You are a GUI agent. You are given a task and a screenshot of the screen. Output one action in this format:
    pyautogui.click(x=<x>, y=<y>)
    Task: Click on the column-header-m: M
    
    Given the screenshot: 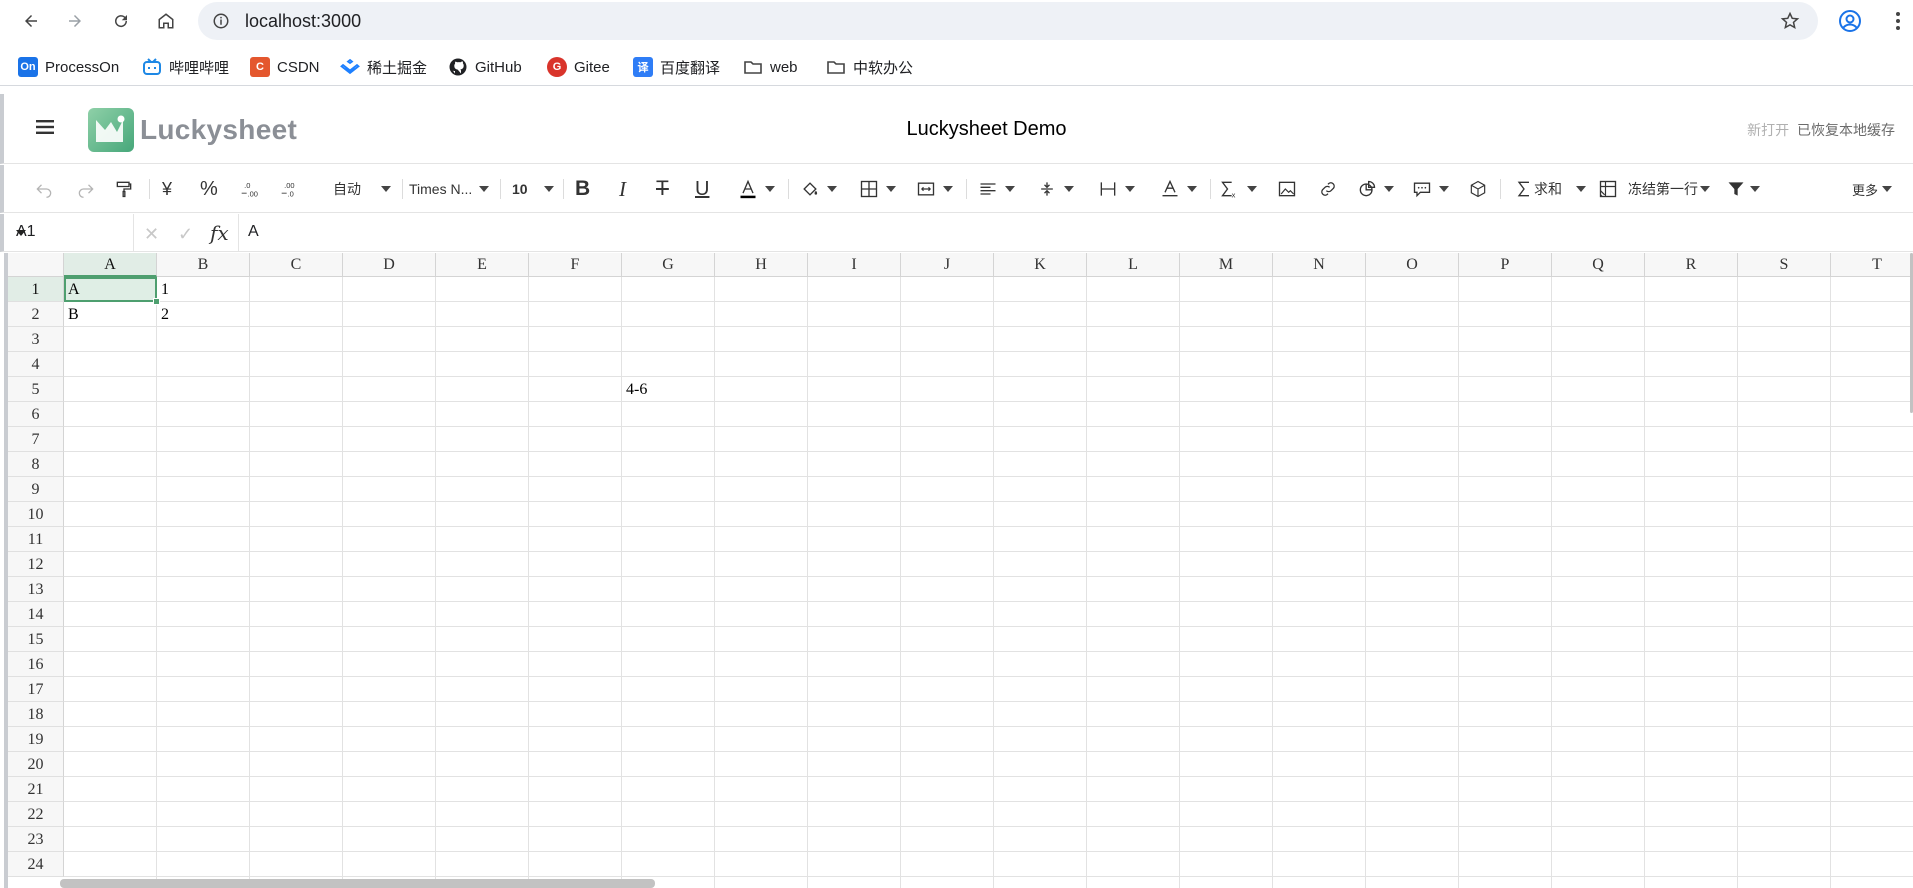 What is the action you would take?
    pyautogui.click(x=1226, y=265)
    